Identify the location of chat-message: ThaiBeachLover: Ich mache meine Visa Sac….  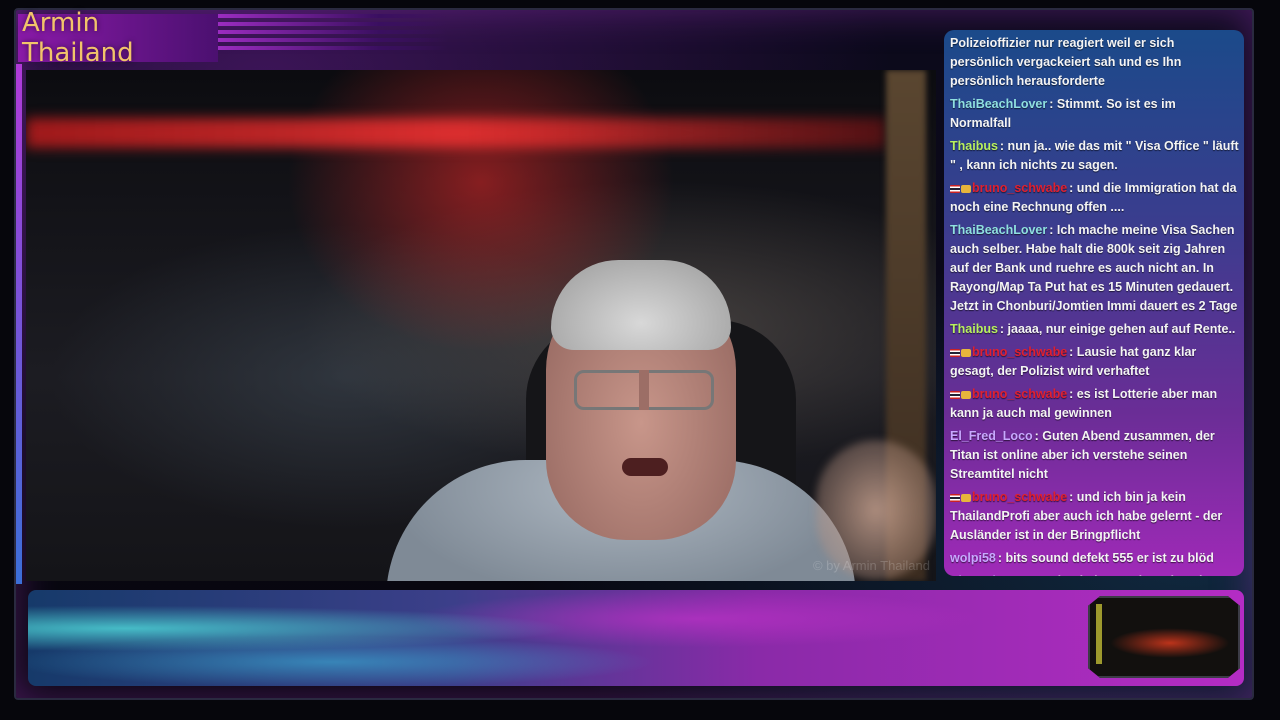
(1095, 268).